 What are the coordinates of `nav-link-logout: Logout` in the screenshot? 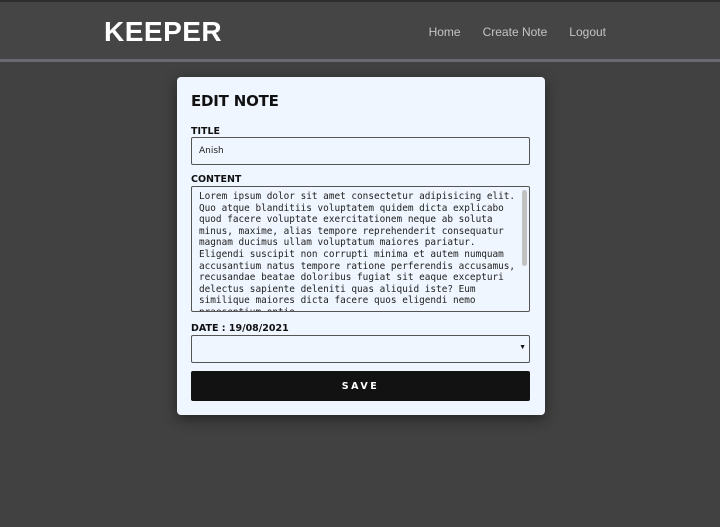 It's located at (587, 32).